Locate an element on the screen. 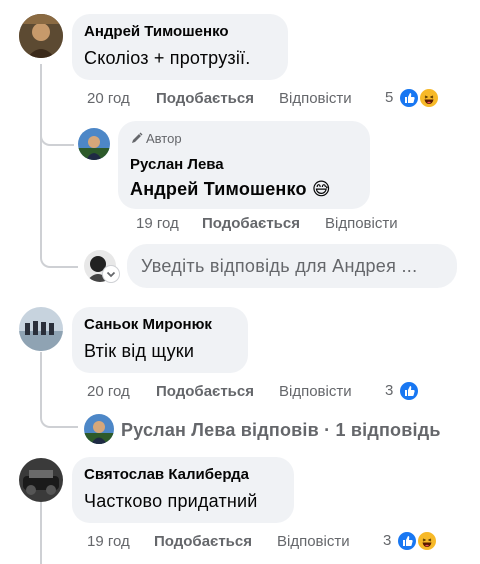 The width and height of the screenshot is (480, 564). reply-bubble: Автор Руслан Лева Андрей Тимошенко 😅 is located at coordinates (244, 165).